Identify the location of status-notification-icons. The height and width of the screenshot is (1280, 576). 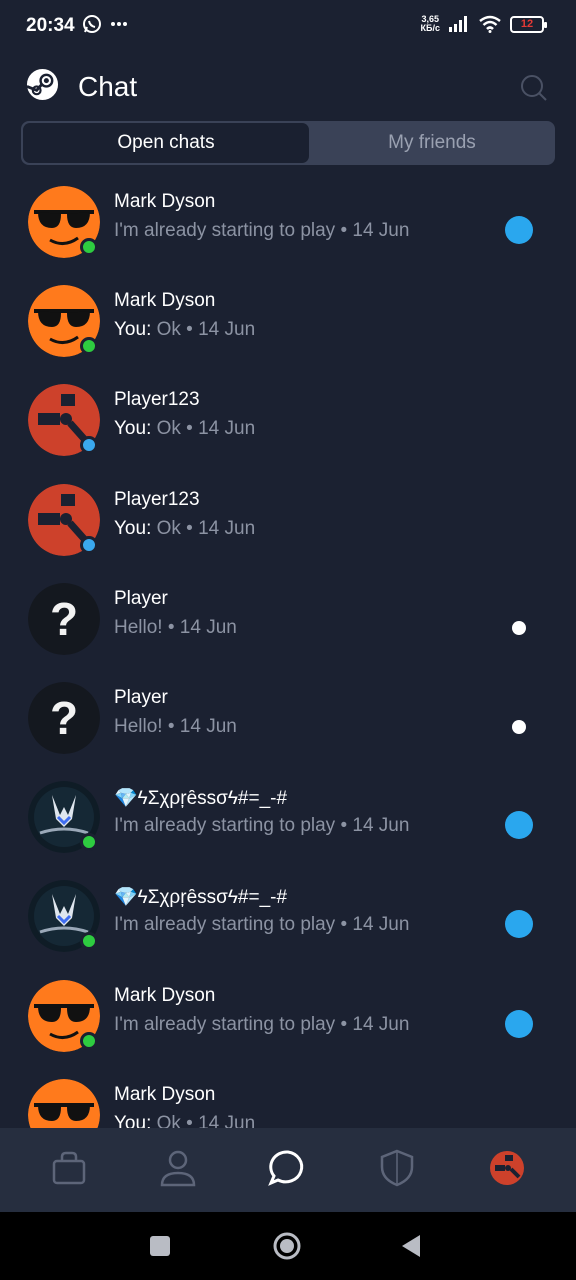
(105, 24).